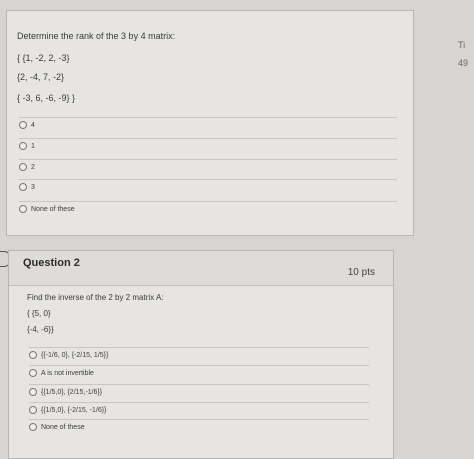  I want to click on answer-option: {{-1/6, 0}, {-2/15, 1/5}}, so click(199, 354).